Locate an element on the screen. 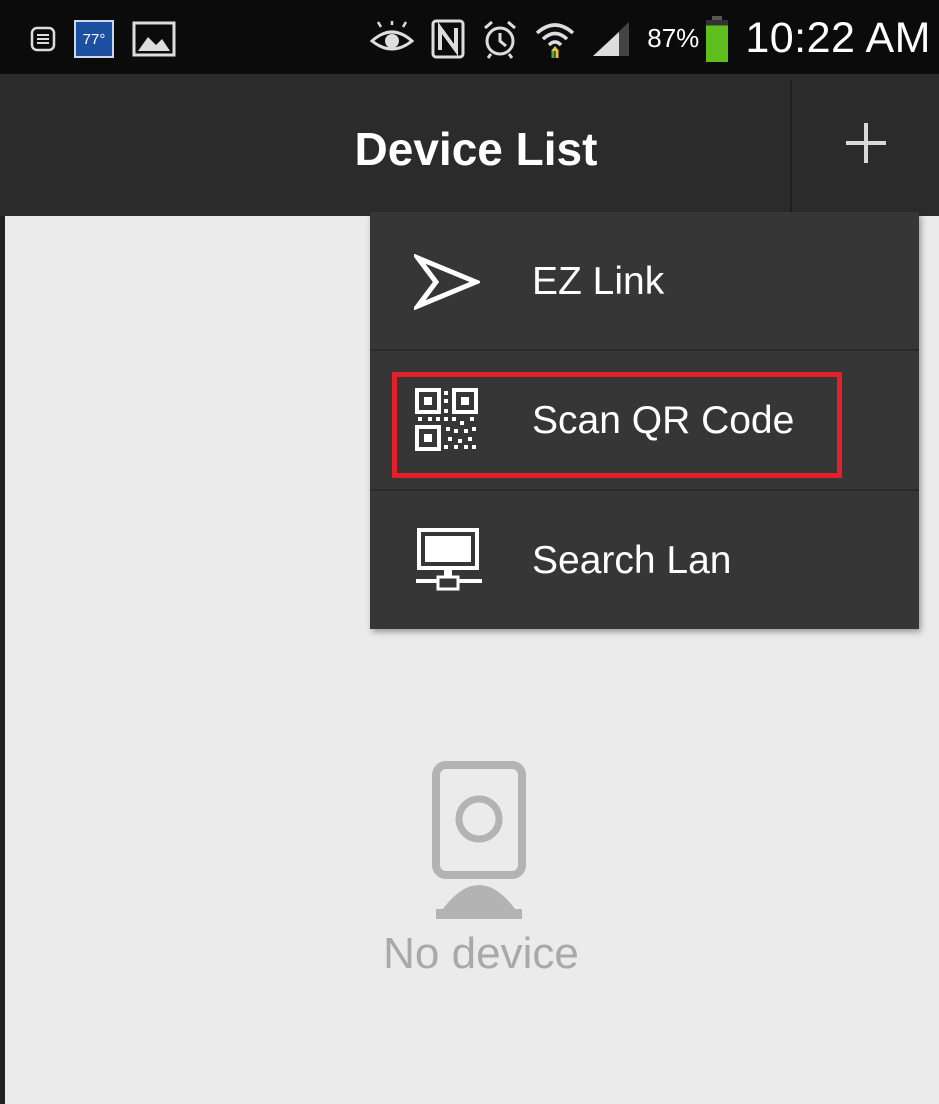 This screenshot has height=1104, width=939. status-left-icons: 77° is located at coordinates (103, 39).